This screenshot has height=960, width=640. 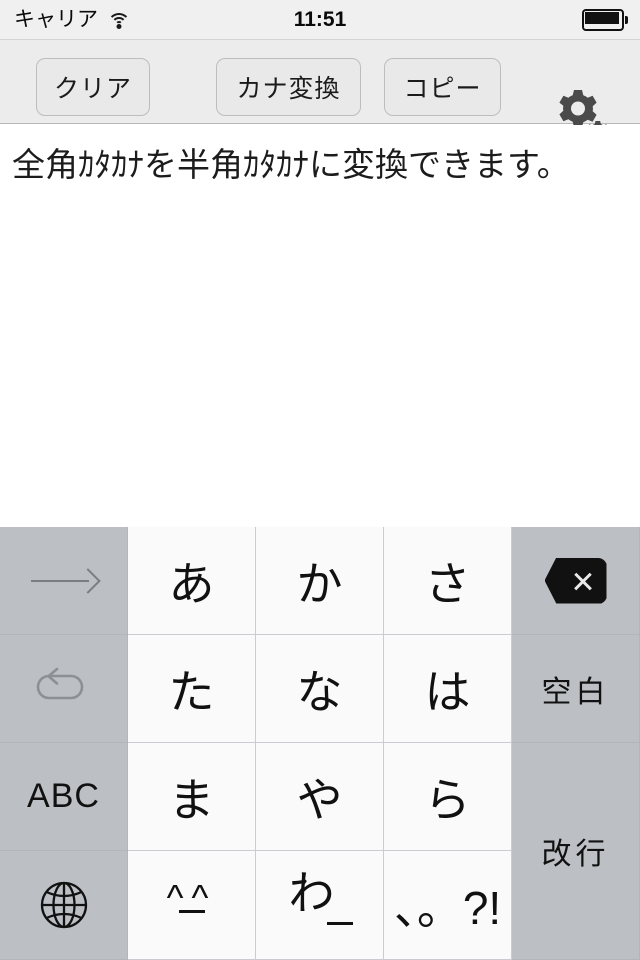 I want to click on key-undo, so click(x=64, y=689).